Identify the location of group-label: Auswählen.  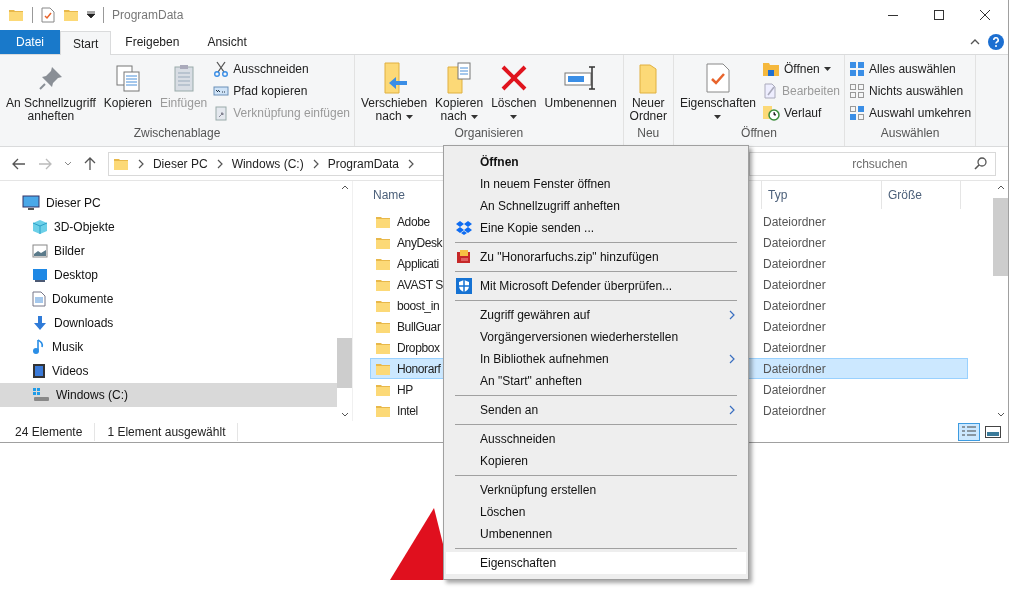
(910, 133).